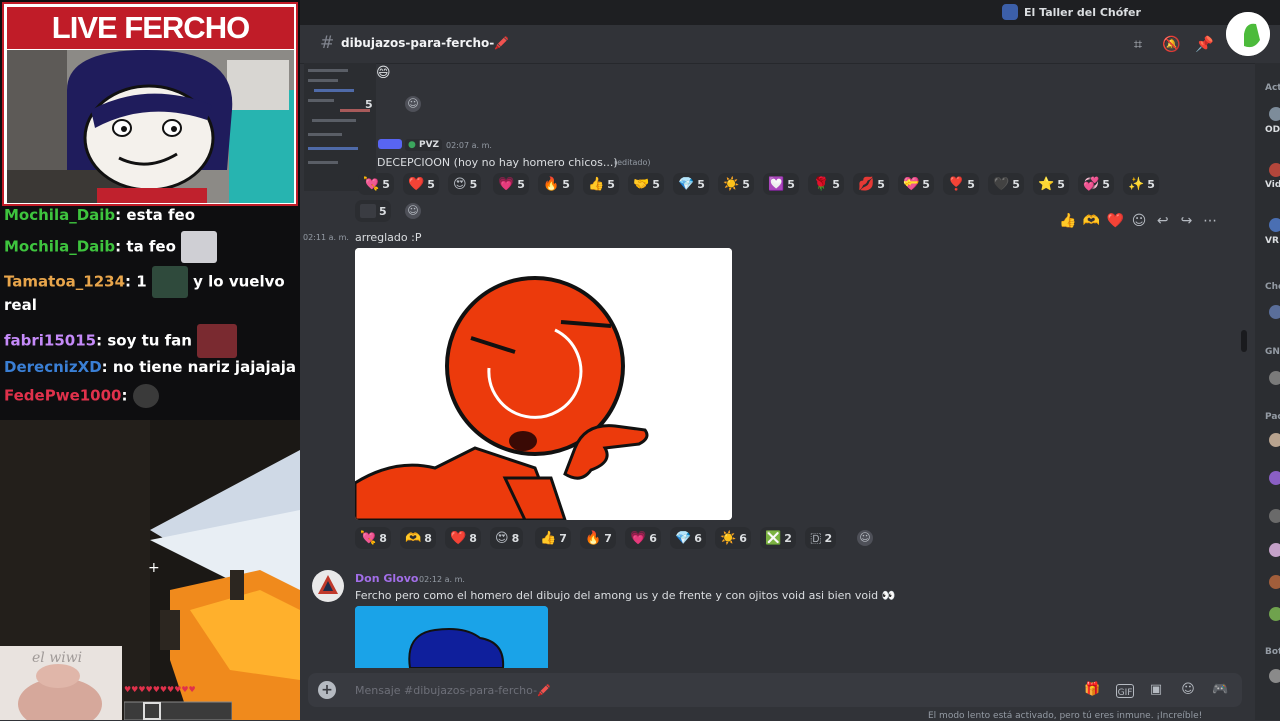  What do you see at coordinates (1204, 44) in the screenshot?
I see `pinned-messages-icon: 📌` at bounding box center [1204, 44].